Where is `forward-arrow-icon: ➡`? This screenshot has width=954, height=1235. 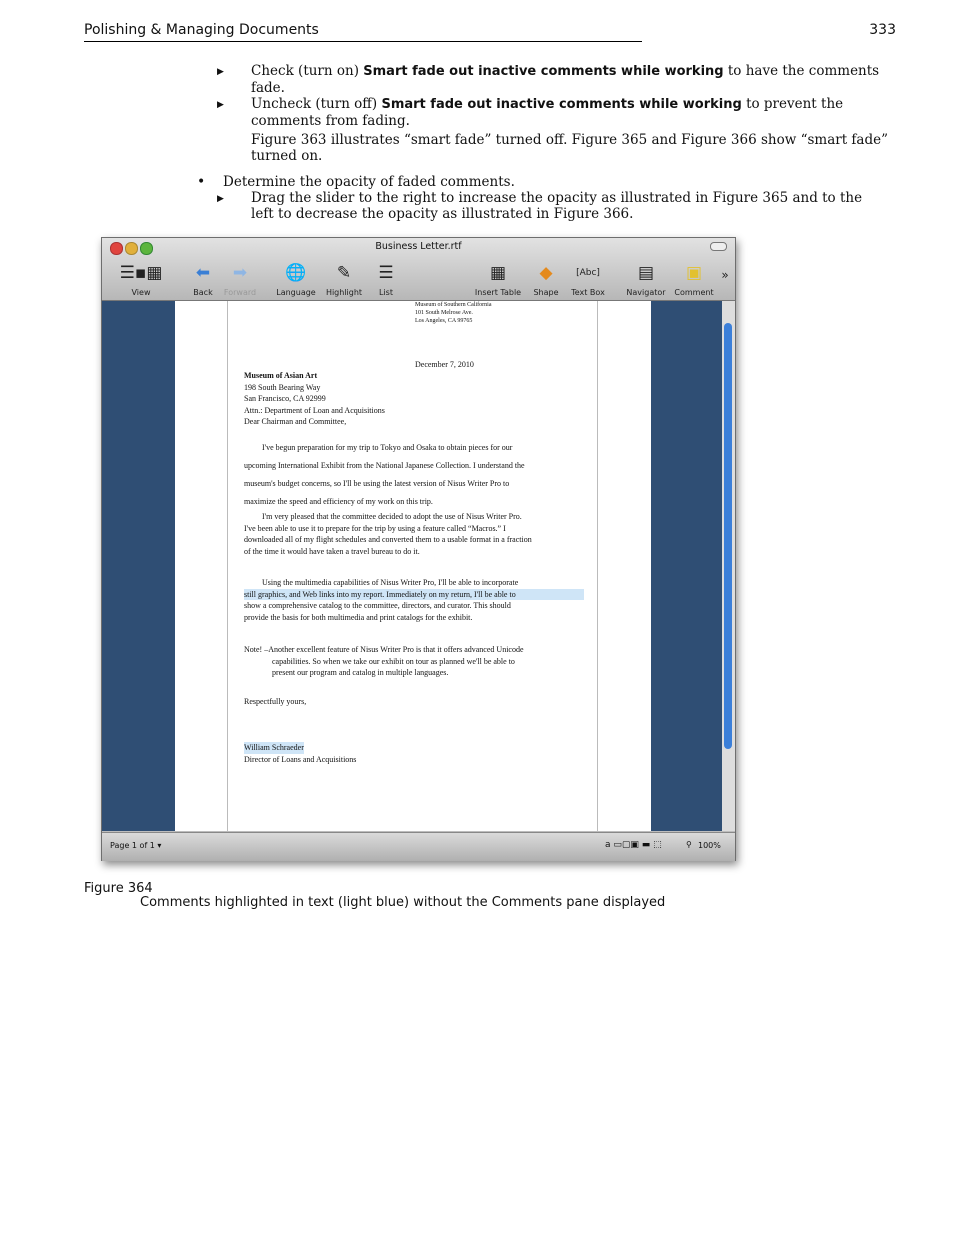
forward-arrow-icon: ➡ is located at coordinates (240, 273).